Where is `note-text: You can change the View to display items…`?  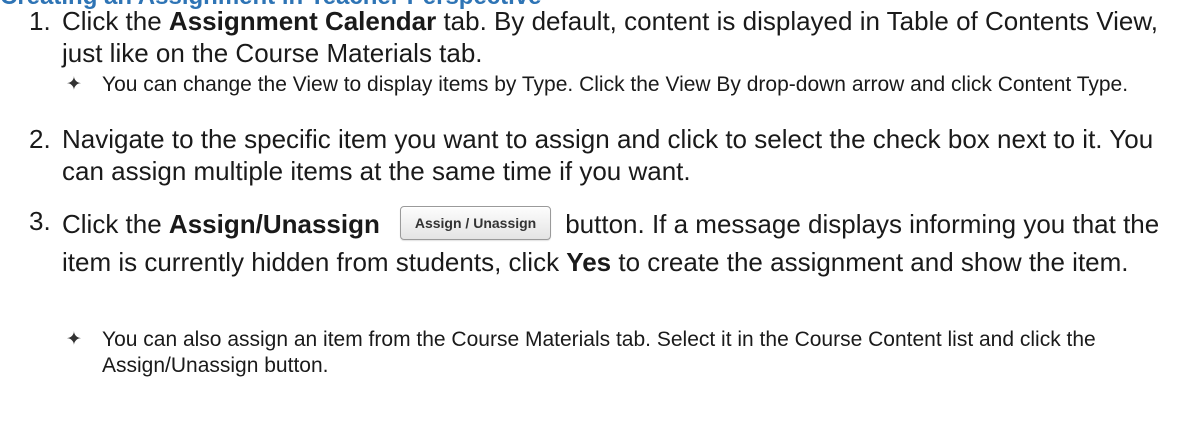 note-text: You can change the View to display items… is located at coordinates (615, 84).